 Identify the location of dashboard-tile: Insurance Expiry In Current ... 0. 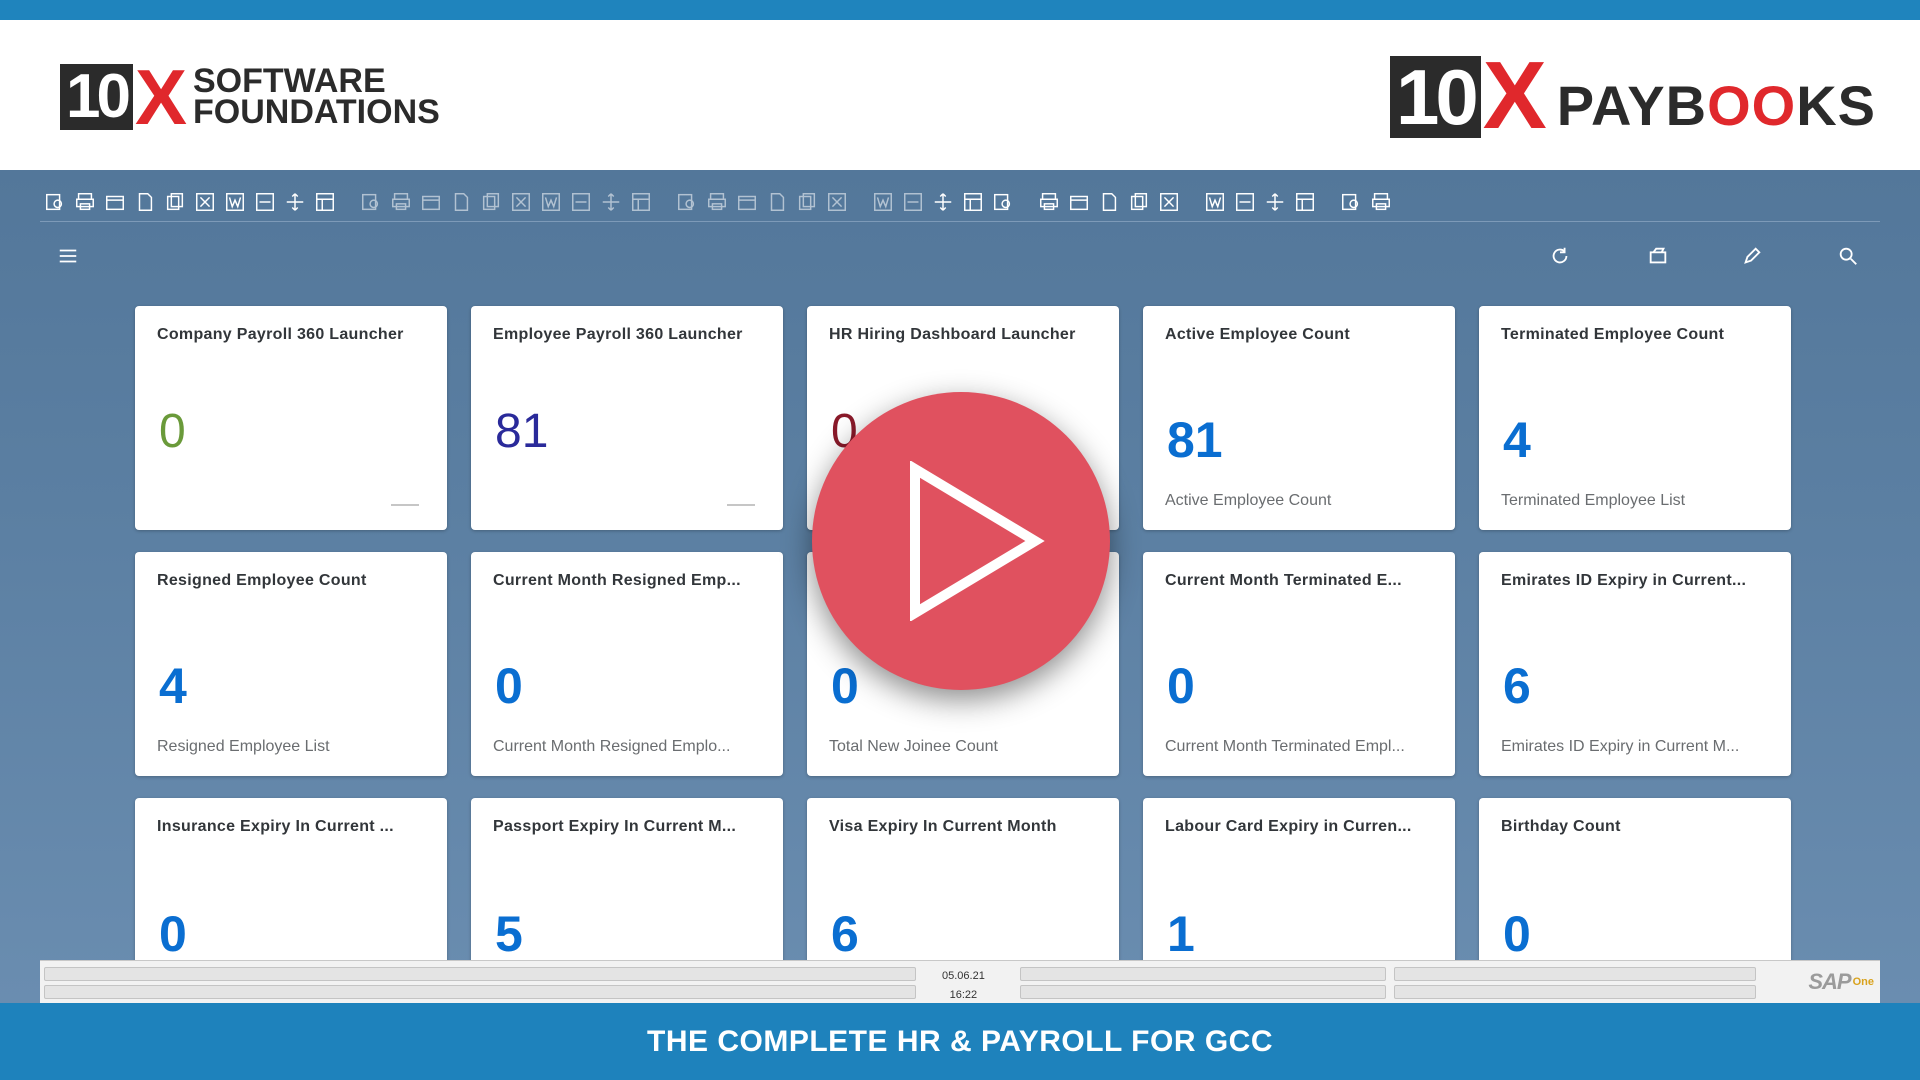
(291, 886).